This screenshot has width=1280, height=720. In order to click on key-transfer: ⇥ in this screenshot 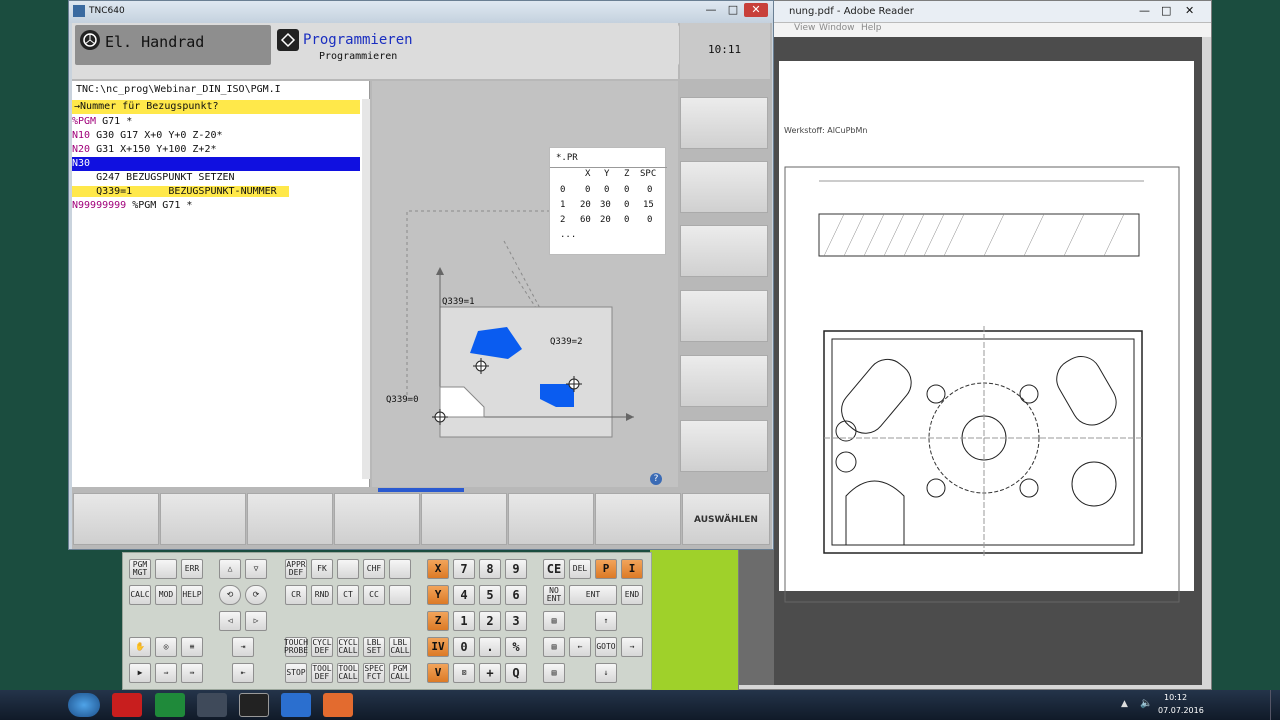, I will do `click(243, 647)`.